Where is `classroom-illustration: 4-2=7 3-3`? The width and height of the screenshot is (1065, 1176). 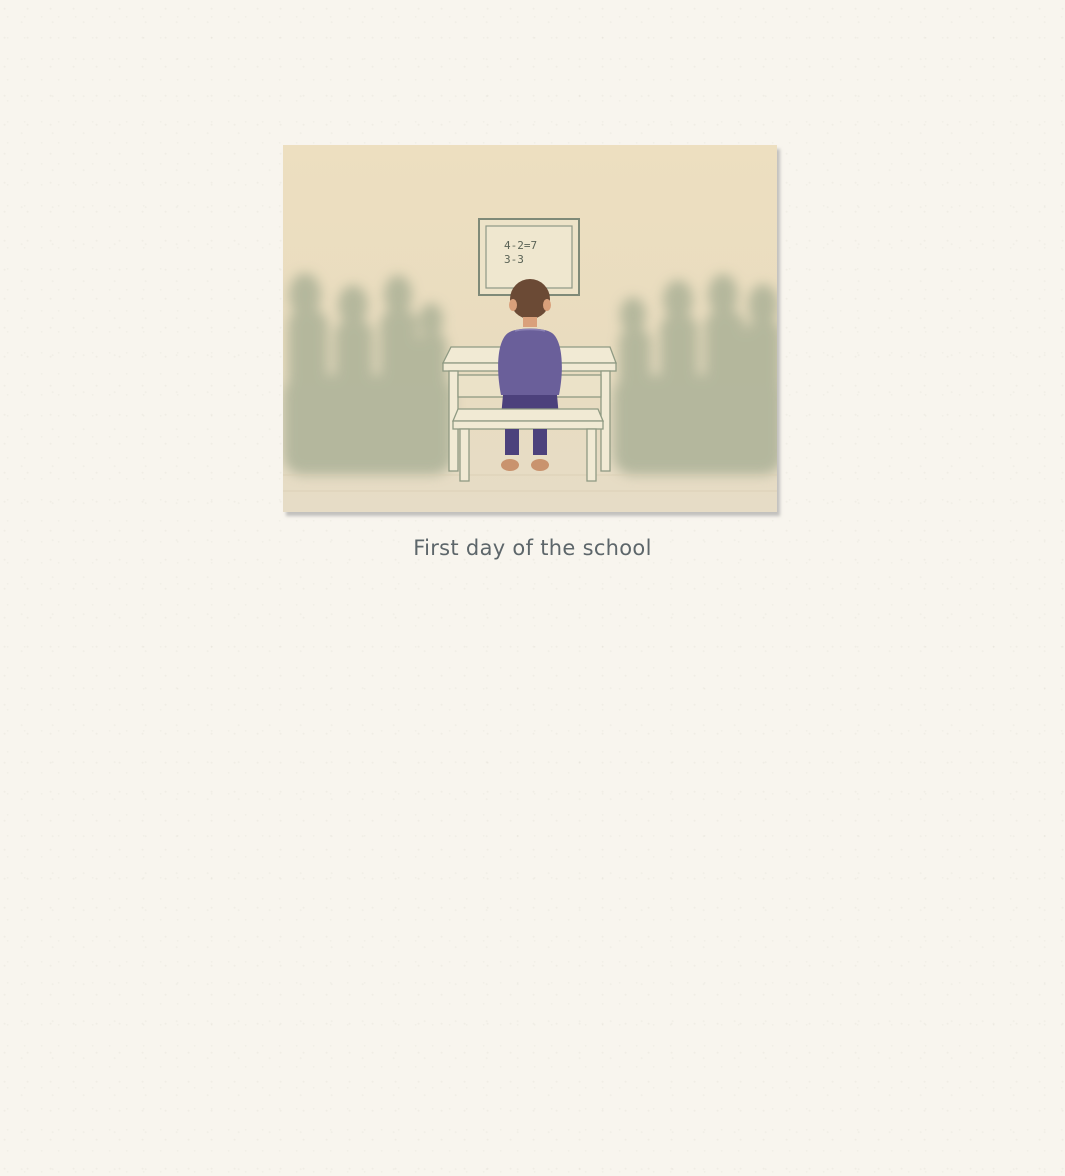 classroom-illustration: 4-2=7 3-3 is located at coordinates (530, 328).